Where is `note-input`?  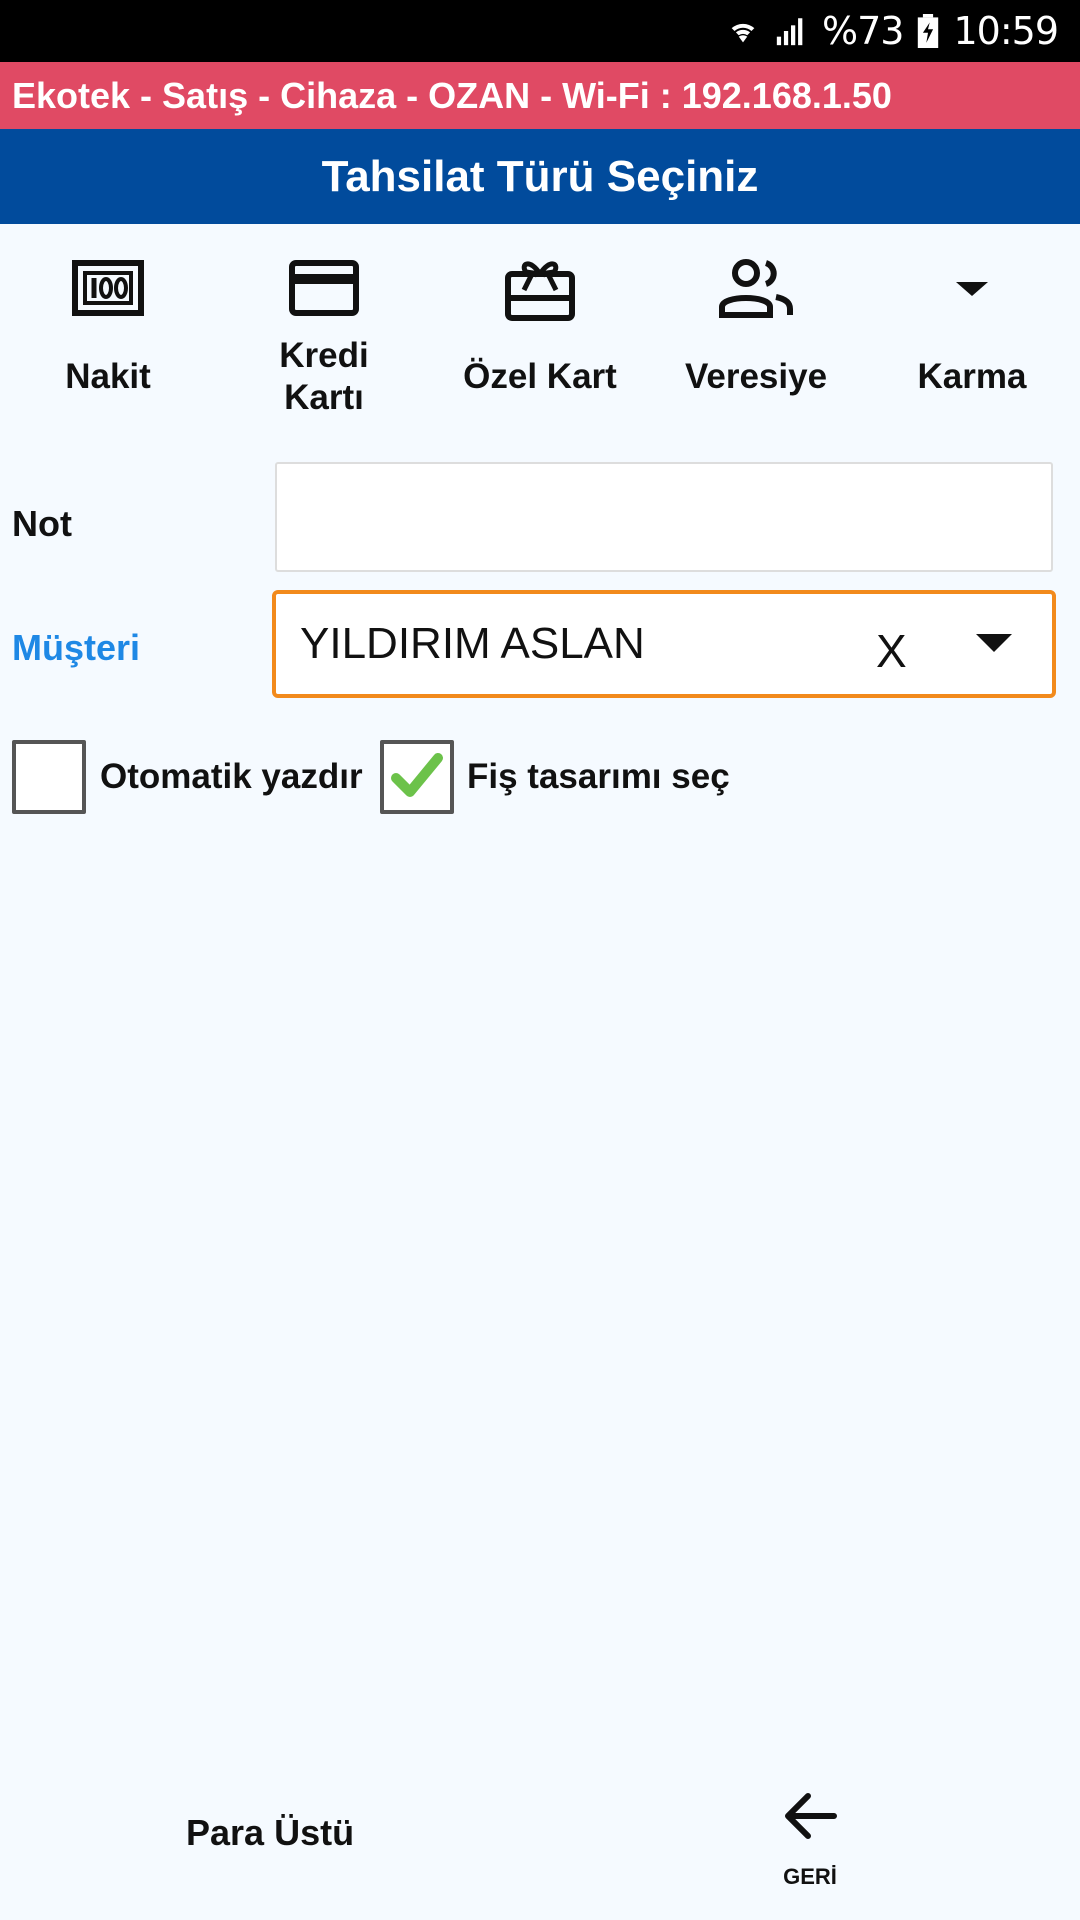
note-input is located at coordinates (664, 517).